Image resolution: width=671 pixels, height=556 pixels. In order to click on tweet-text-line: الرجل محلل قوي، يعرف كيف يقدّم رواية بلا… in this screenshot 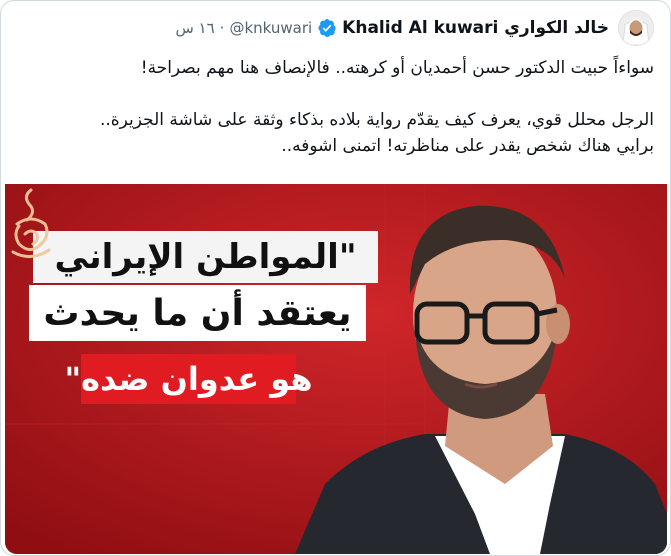, I will do `click(376, 120)`.